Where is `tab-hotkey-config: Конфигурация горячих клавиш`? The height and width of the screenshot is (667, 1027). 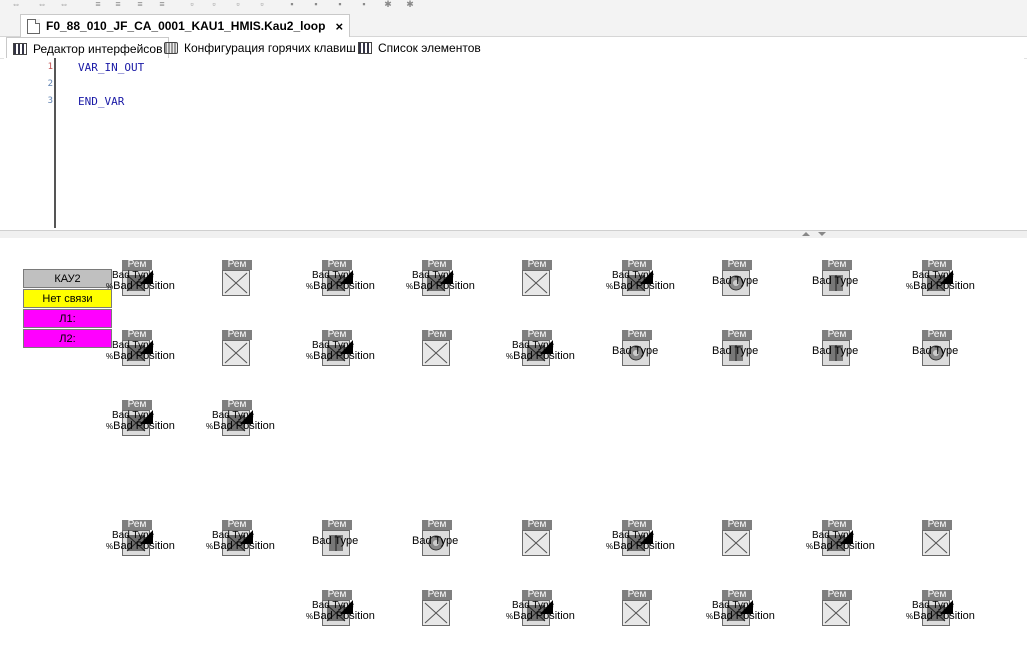
tab-hotkey-config: Конфигурация горячих клавиш is located at coordinates (260, 47).